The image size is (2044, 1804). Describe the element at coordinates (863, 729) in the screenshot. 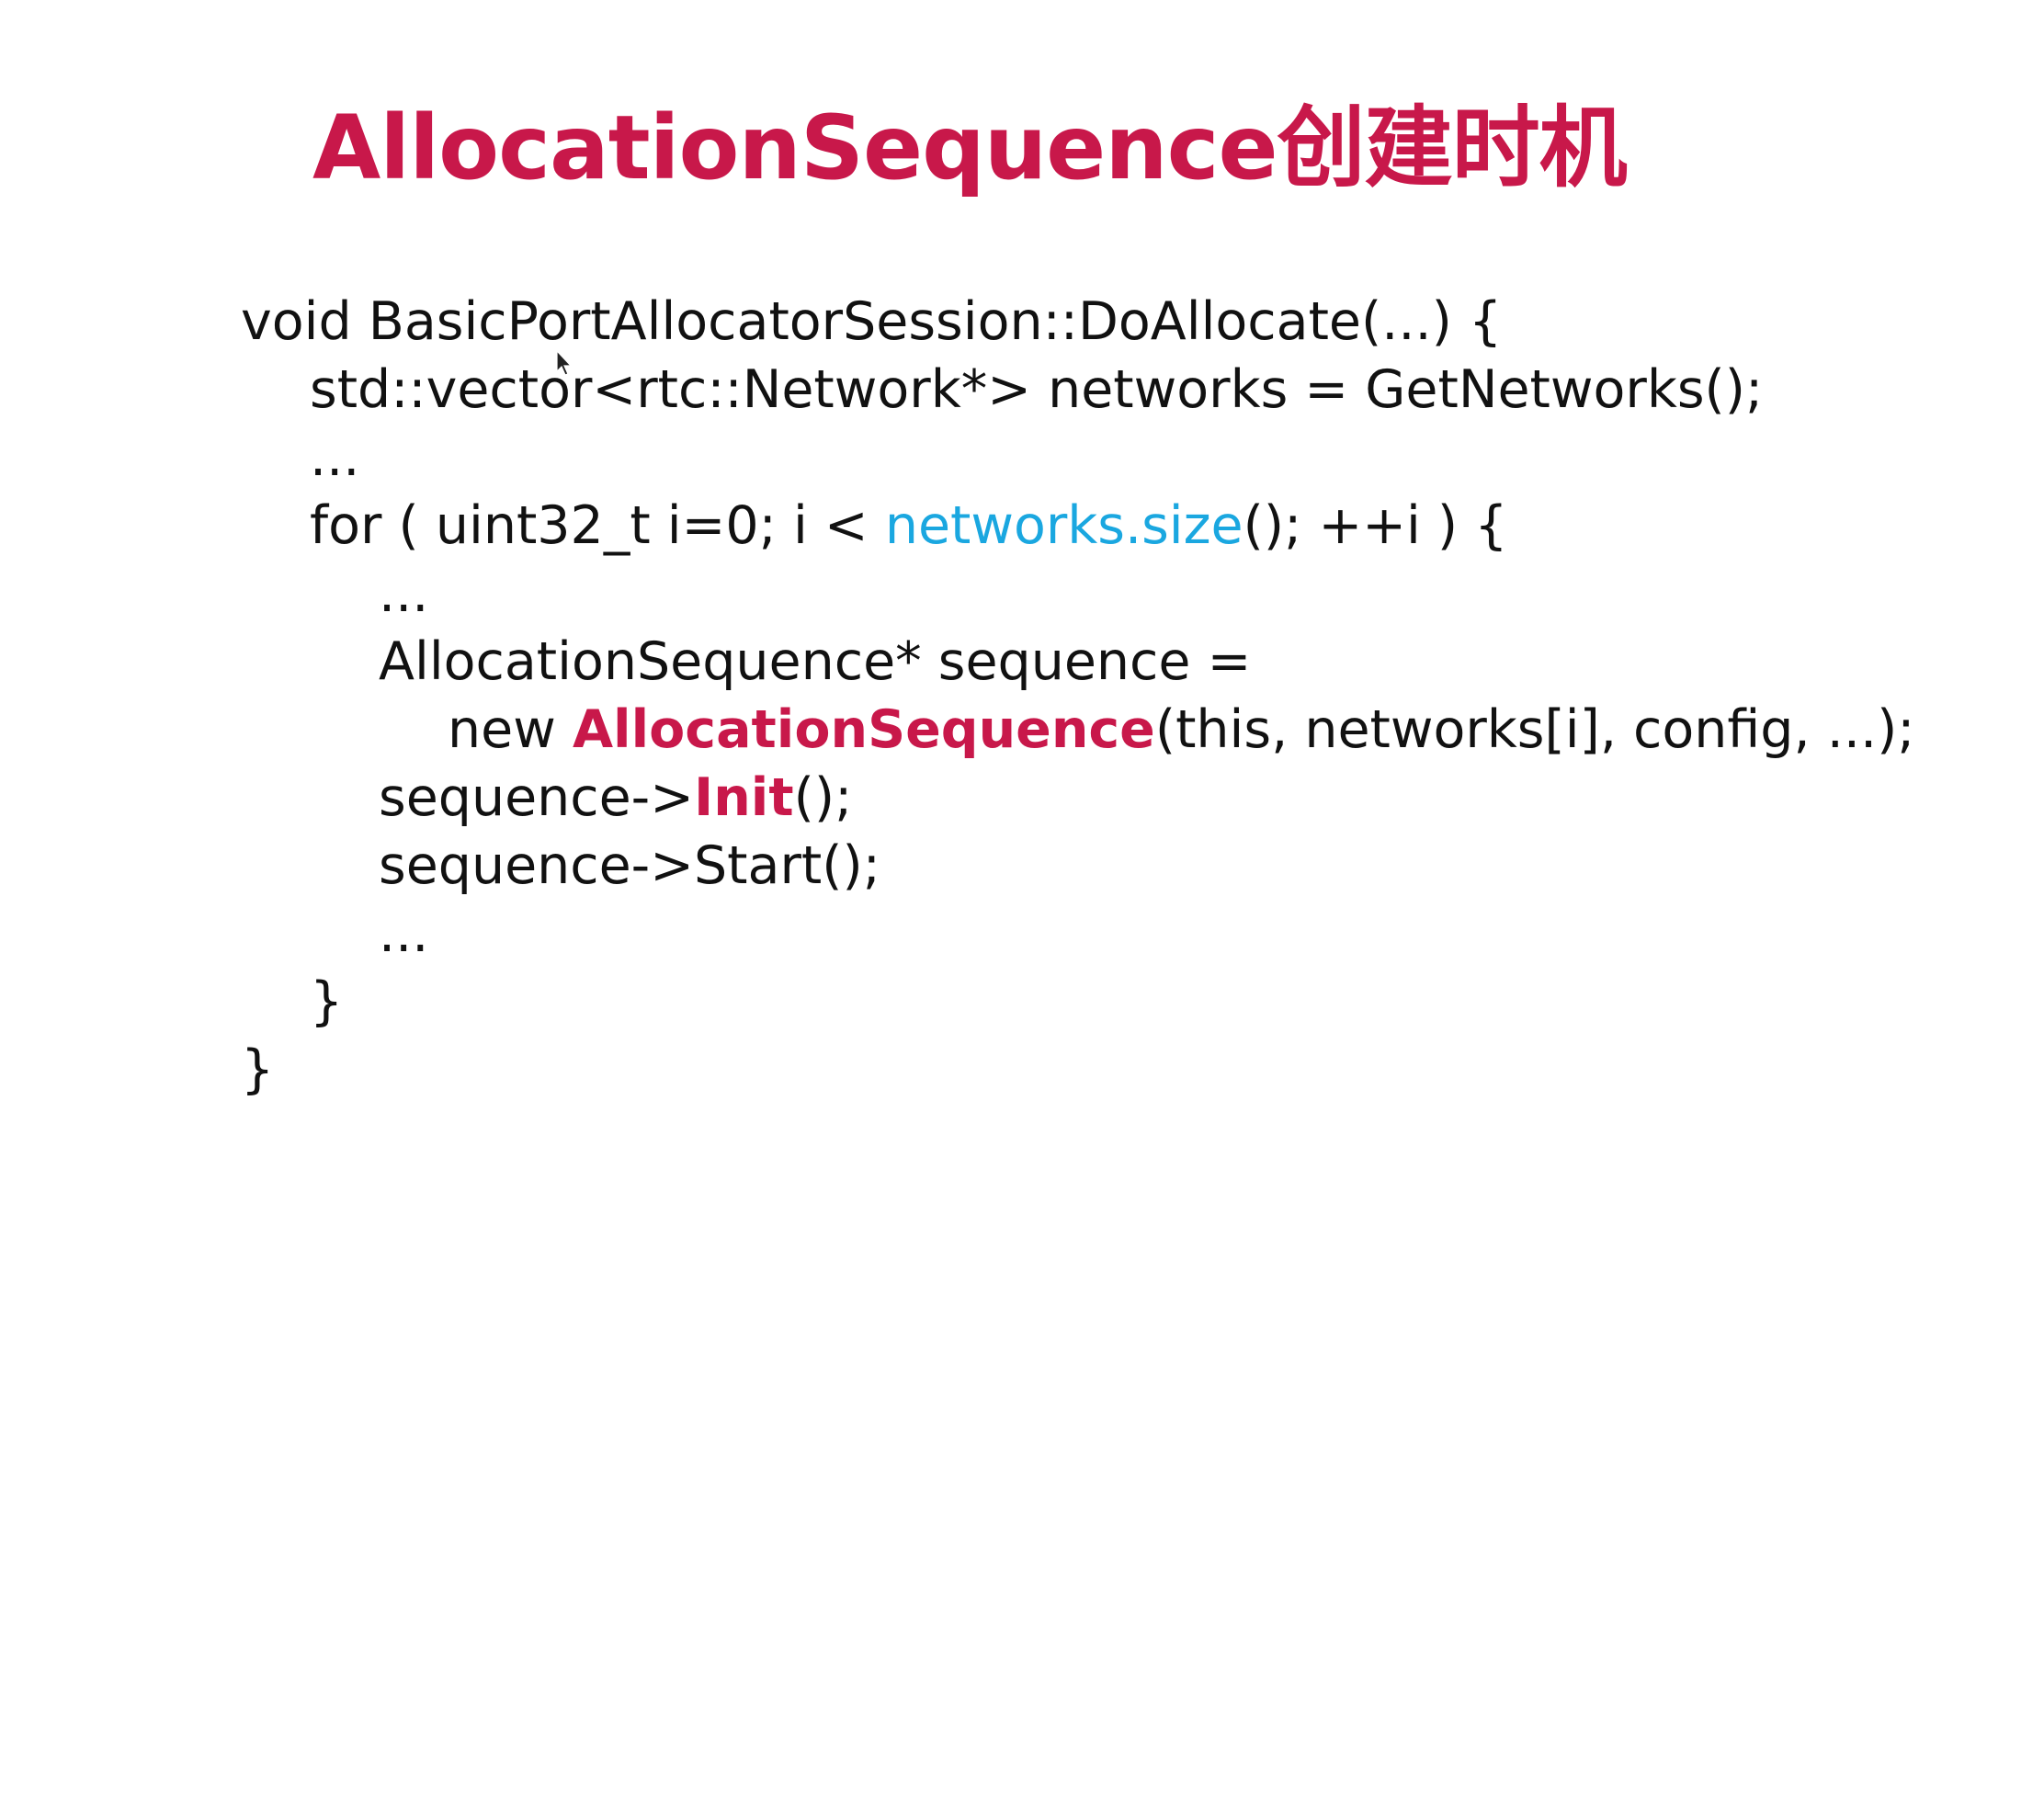

I see `highlighted-class-name: AllocationSequence` at that location.